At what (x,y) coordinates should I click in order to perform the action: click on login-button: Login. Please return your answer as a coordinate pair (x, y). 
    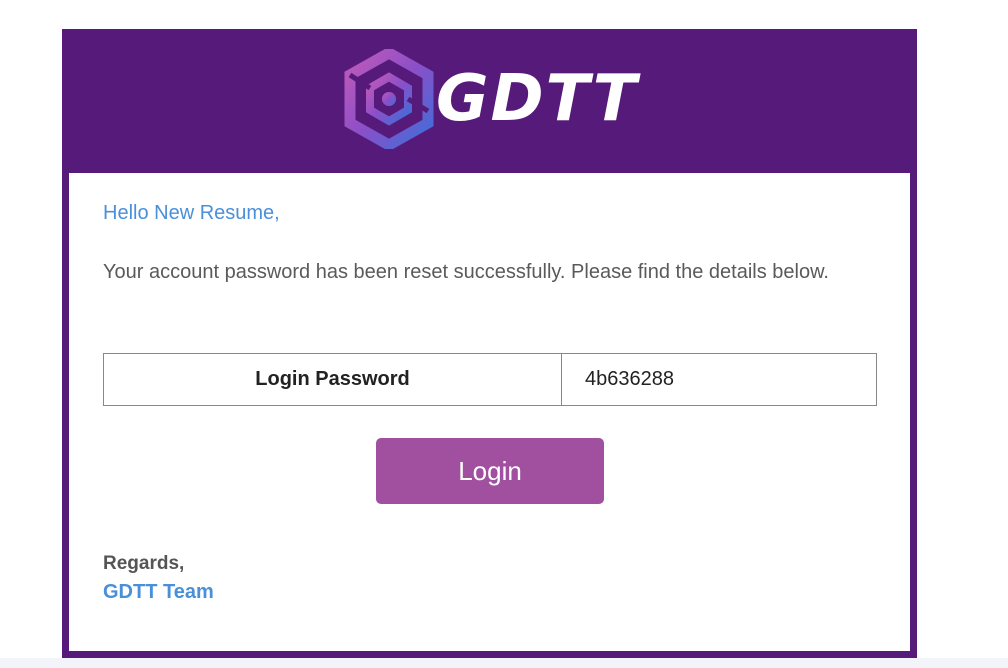
    Looking at the image, I should click on (490, 471).